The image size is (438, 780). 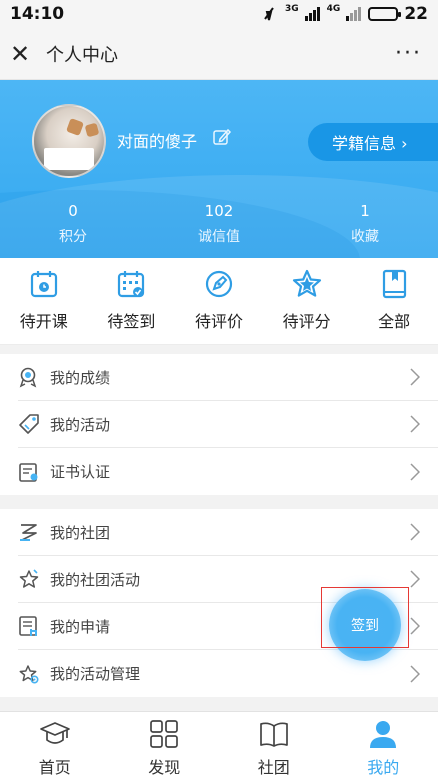 I want to click on quick-label: 全部, so click(x=394, y=320).